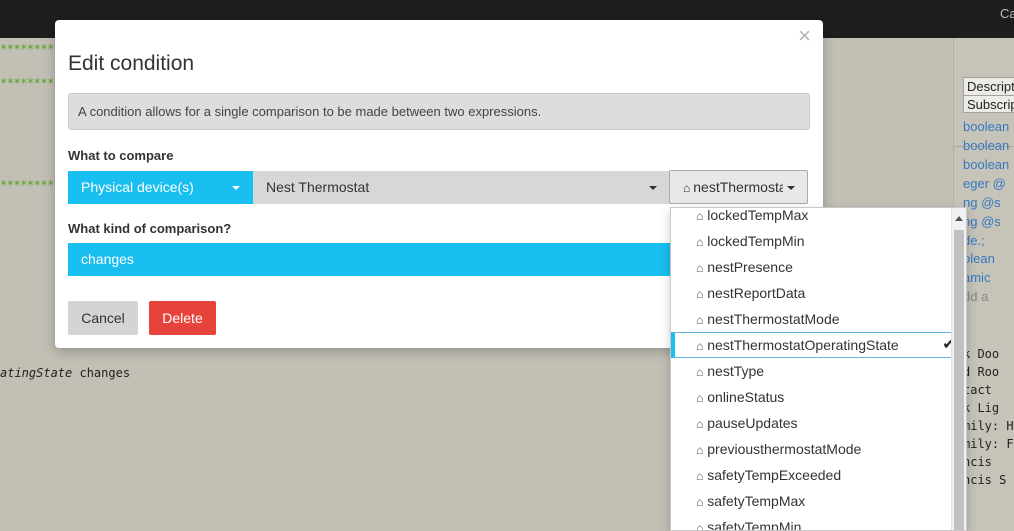 This screenshot has height=531, width=1014. I want to click on panel-line: mily: H, so click(988, 426).